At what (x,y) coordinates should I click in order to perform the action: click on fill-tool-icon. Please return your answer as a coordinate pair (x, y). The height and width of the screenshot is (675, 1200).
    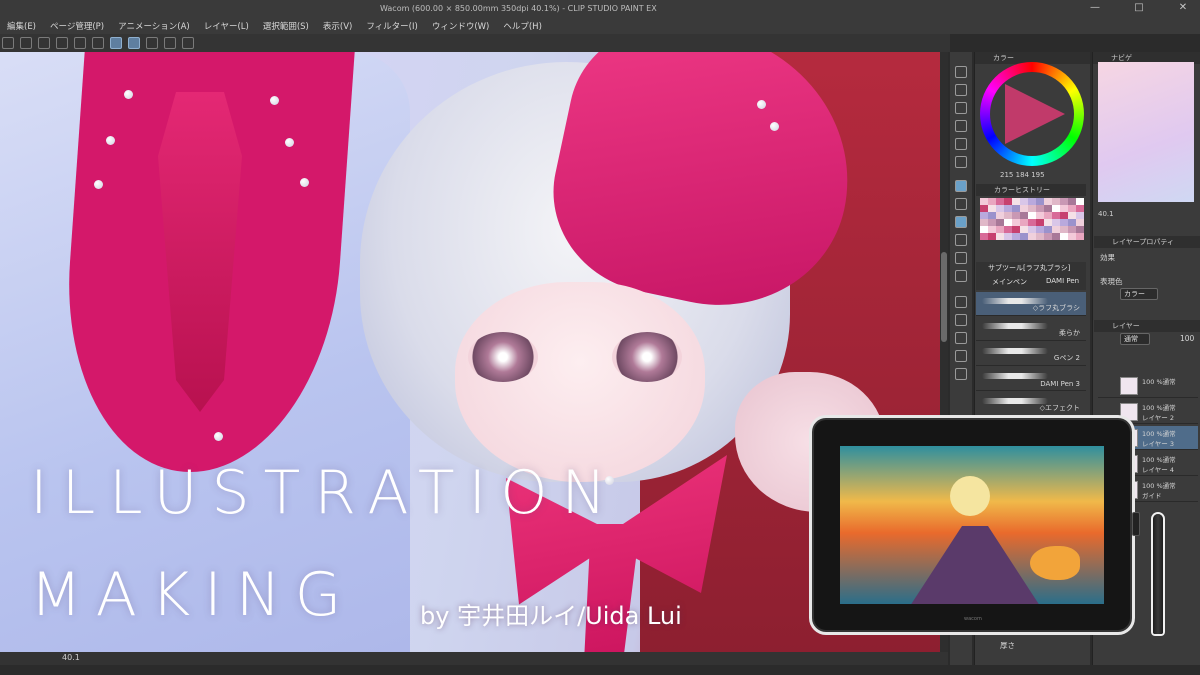
    Looking at the image, I should click on (961, 258).